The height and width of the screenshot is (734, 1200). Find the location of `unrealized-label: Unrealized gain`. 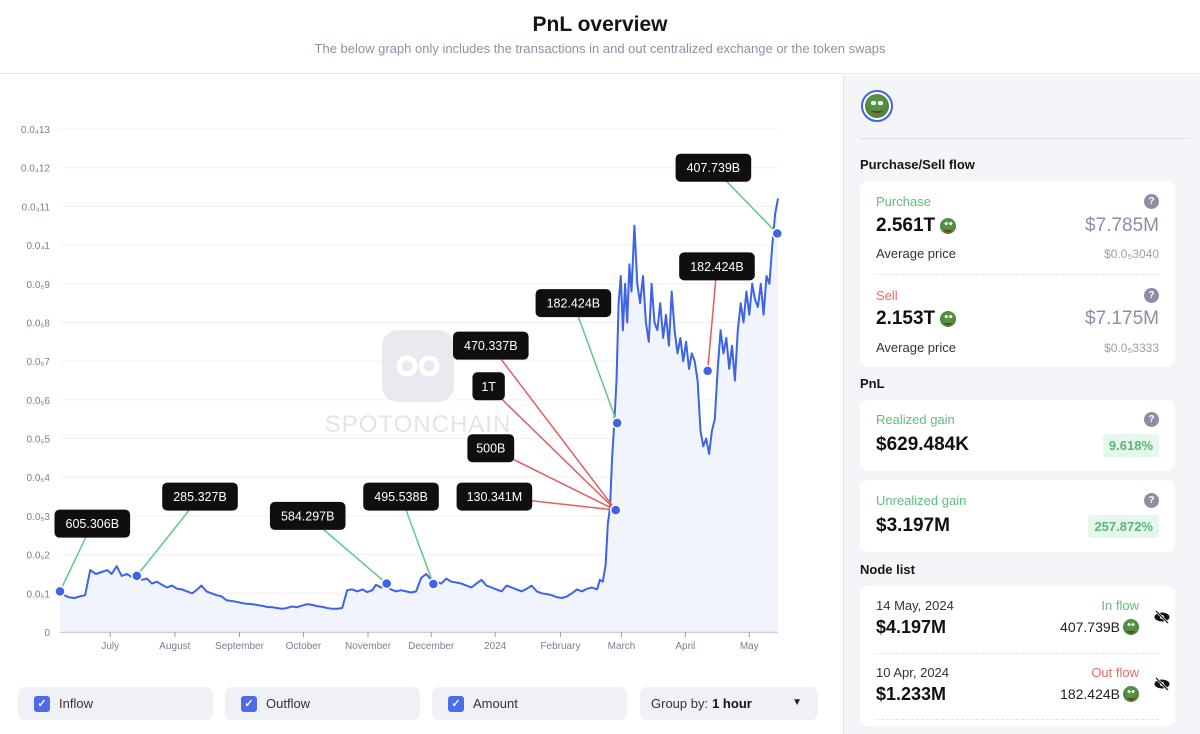

unrealized-label: Unrealized gain is located at coordinates (921, 500).